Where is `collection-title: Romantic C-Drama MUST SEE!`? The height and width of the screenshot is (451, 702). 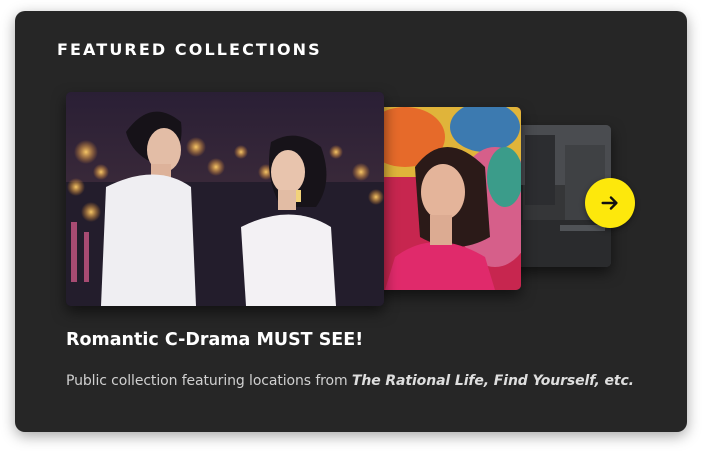
collection-title: Romantic C-Drama MUST SEE! is located at coordinates (214, 340).